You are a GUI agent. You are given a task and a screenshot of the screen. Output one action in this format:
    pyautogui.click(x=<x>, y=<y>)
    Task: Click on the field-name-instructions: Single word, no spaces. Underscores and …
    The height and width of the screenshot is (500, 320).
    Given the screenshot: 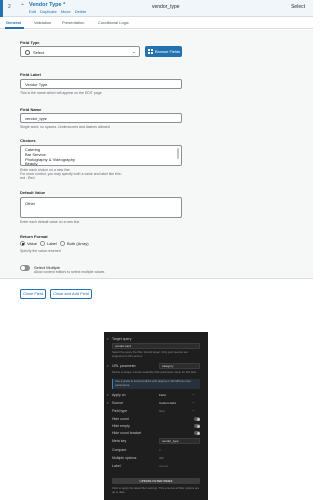 What is the action you would take?
    pyautogui.click(x=65, y=127)
    